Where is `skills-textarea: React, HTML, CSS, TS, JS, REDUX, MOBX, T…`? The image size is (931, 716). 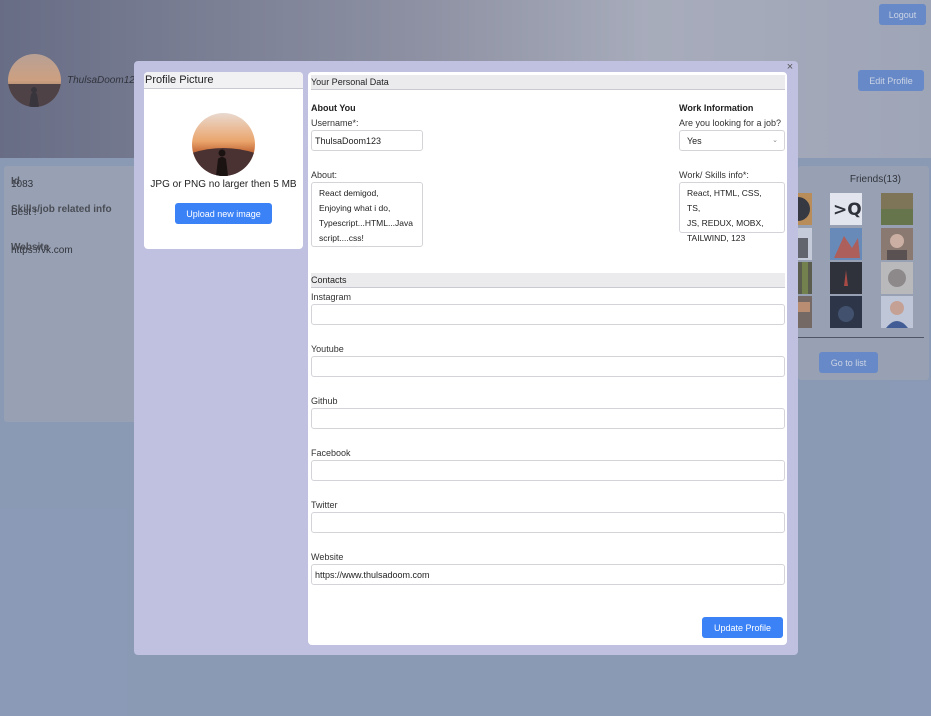
skills-textarea: React, HTML, CSS, TS, JS, REDUX, MOBX, T… is located at coordinates (732, 212).